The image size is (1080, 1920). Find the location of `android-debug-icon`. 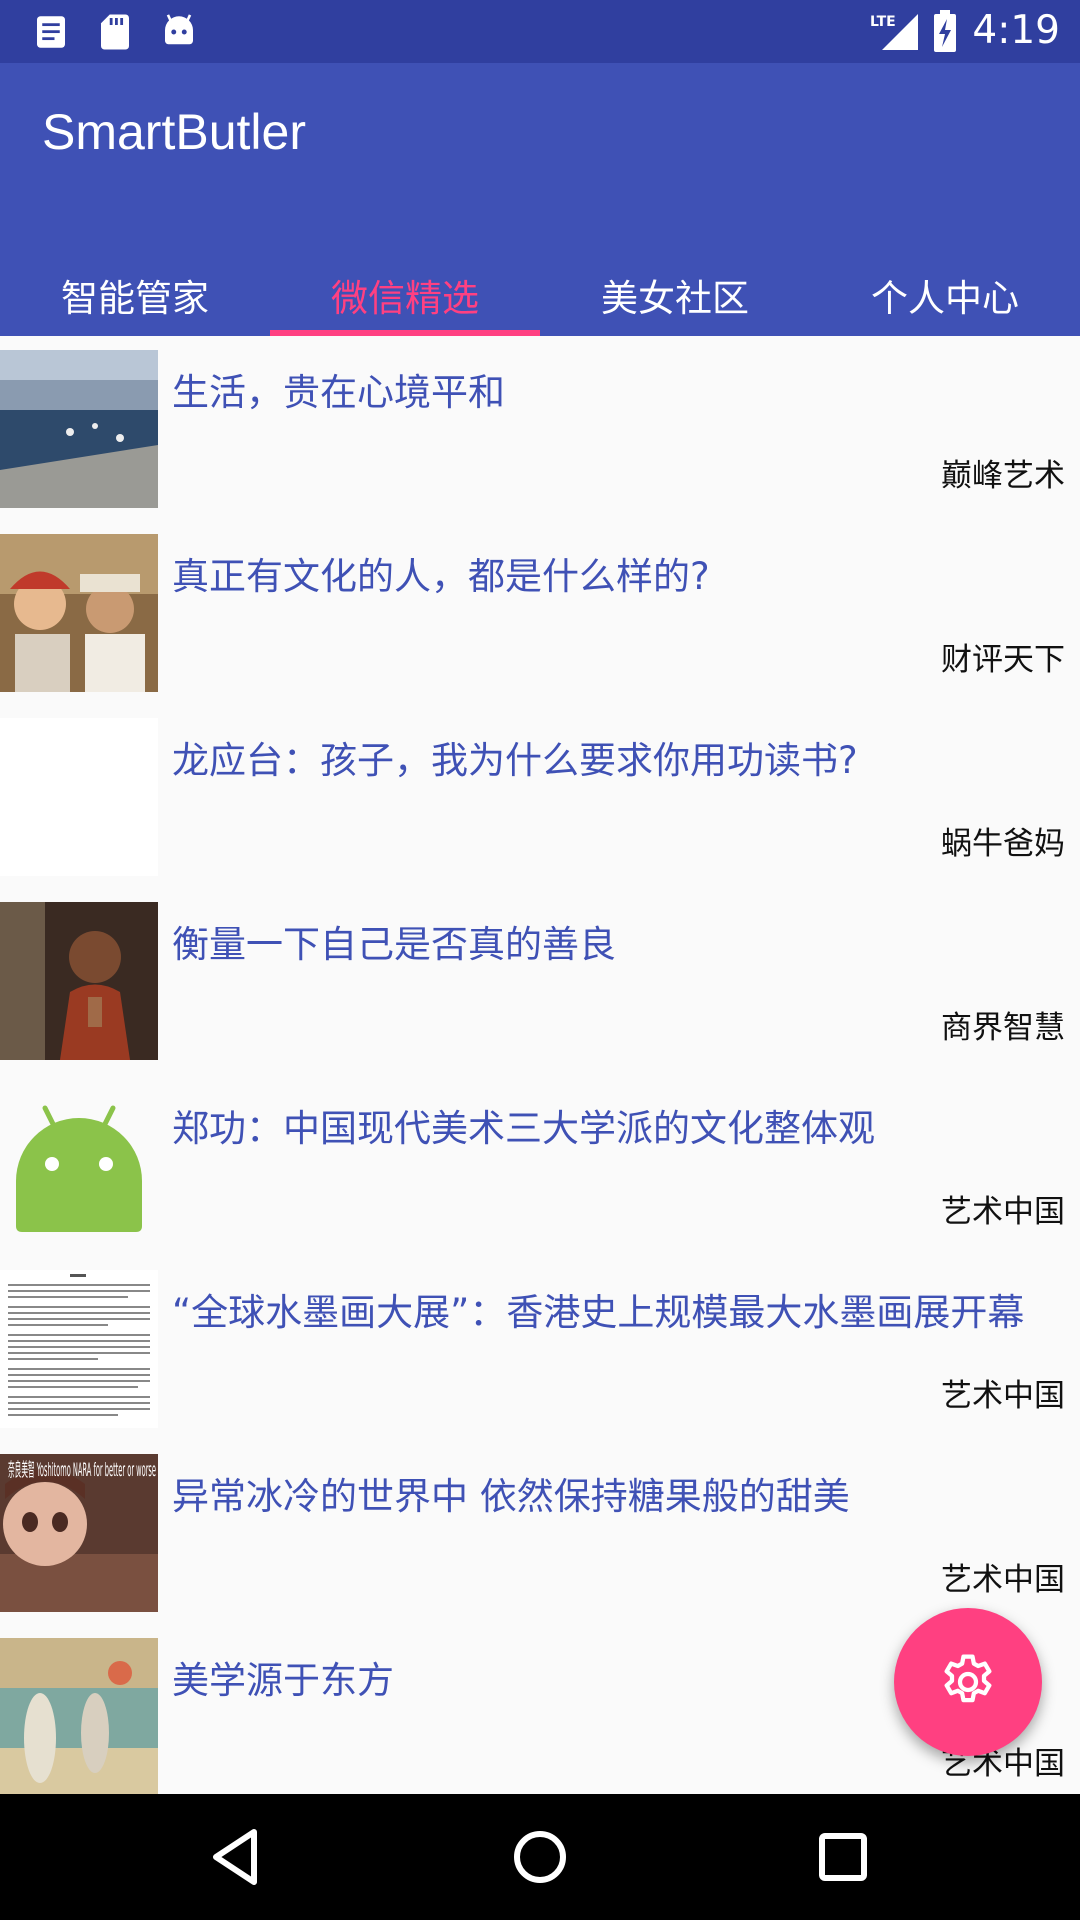

android-debug-icon is located at coordinates (179, 29).